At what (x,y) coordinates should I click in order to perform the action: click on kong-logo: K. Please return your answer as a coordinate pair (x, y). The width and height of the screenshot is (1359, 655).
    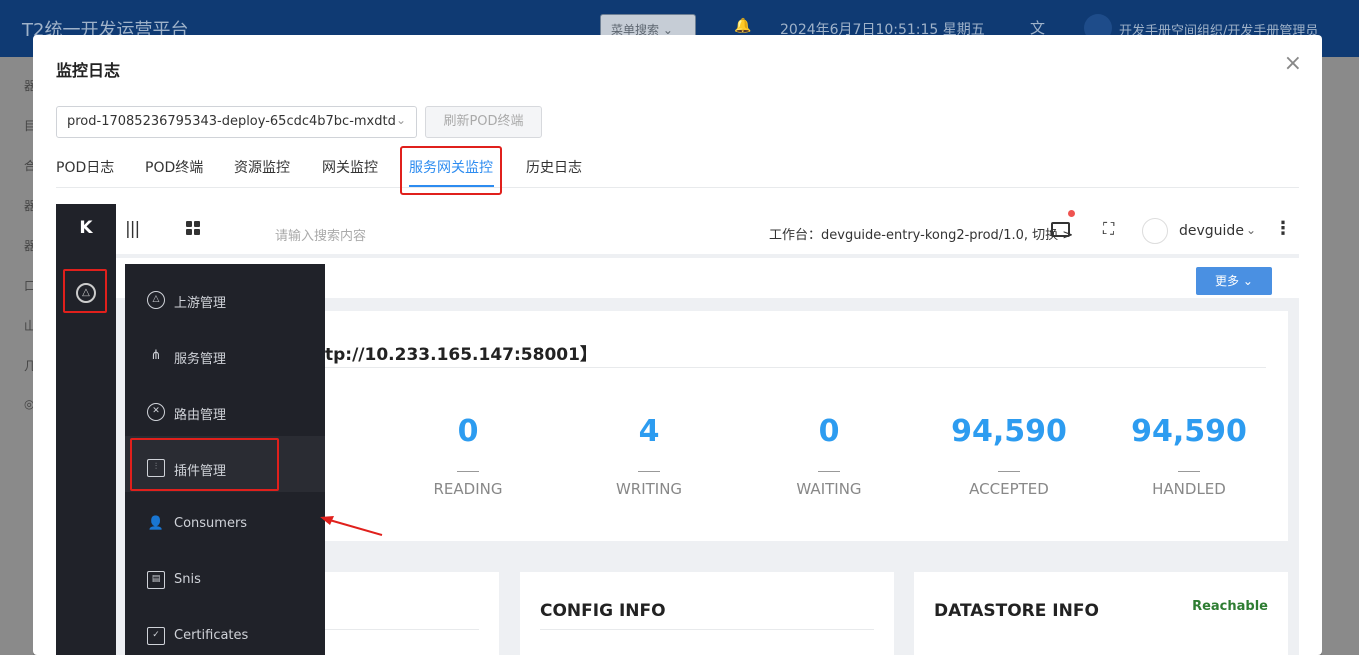
    Looking at the image, I should click on (86, 228).